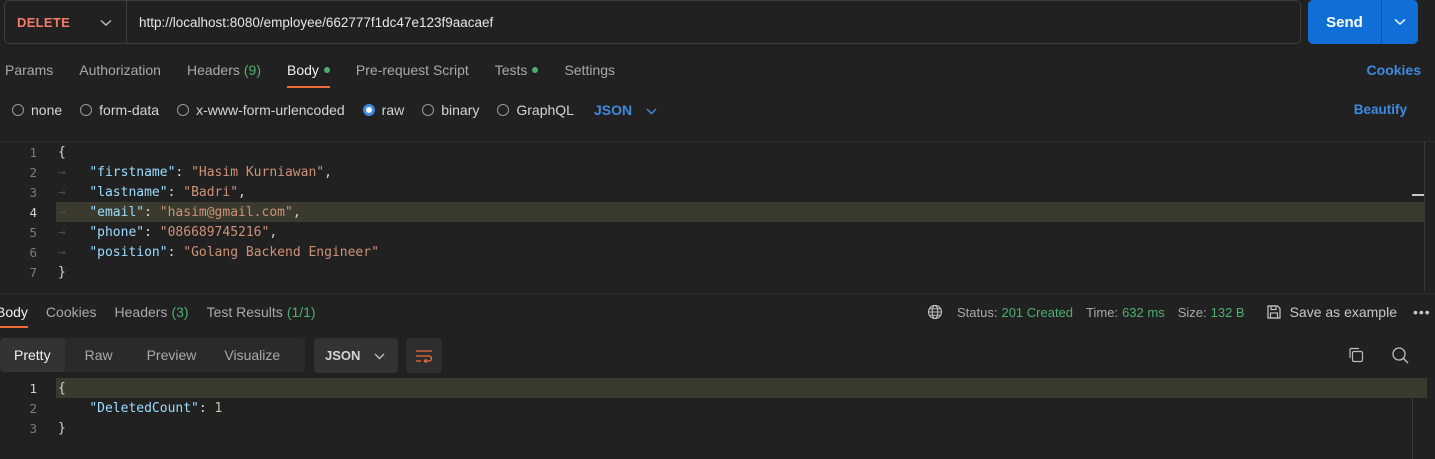 This screenshot has width=1435, height=459. Describe the element at coordinates (1424, 216) in the screenshot. I see `editor-scrollbar` at that location.